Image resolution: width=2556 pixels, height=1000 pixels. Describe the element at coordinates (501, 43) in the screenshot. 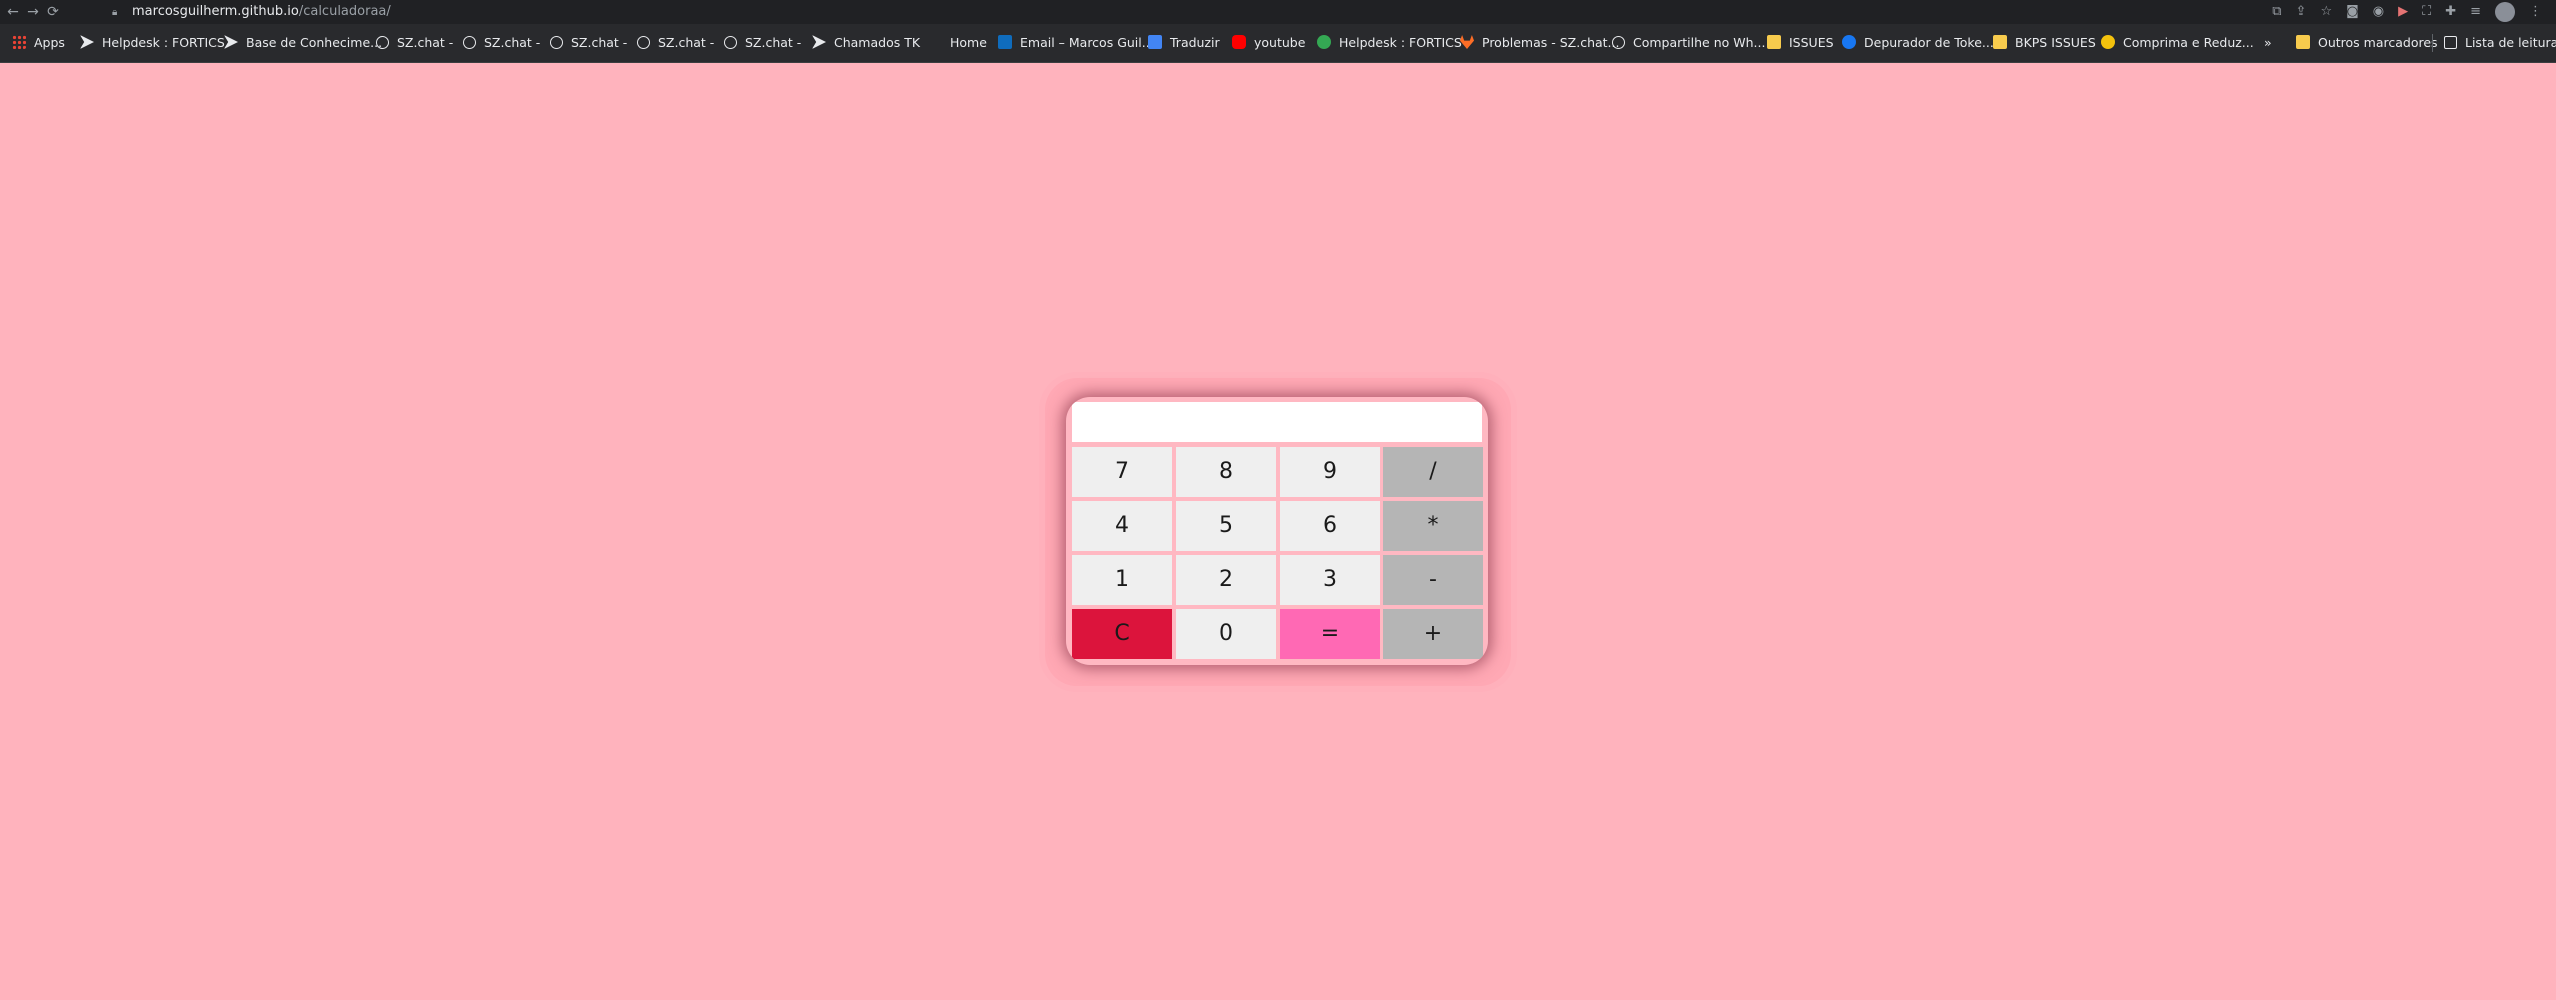

I see `bookmark-szchat-2: SZ.chat -` at that location.